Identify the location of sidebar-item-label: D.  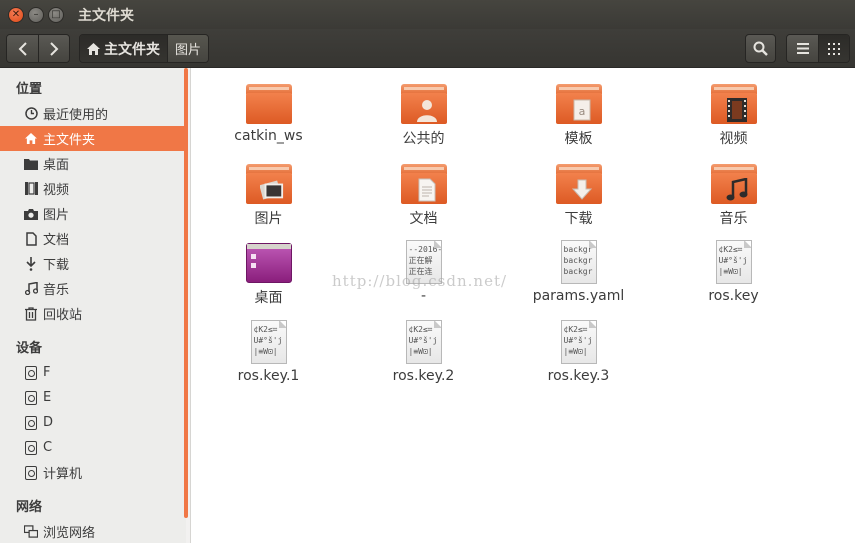
(48, 422).